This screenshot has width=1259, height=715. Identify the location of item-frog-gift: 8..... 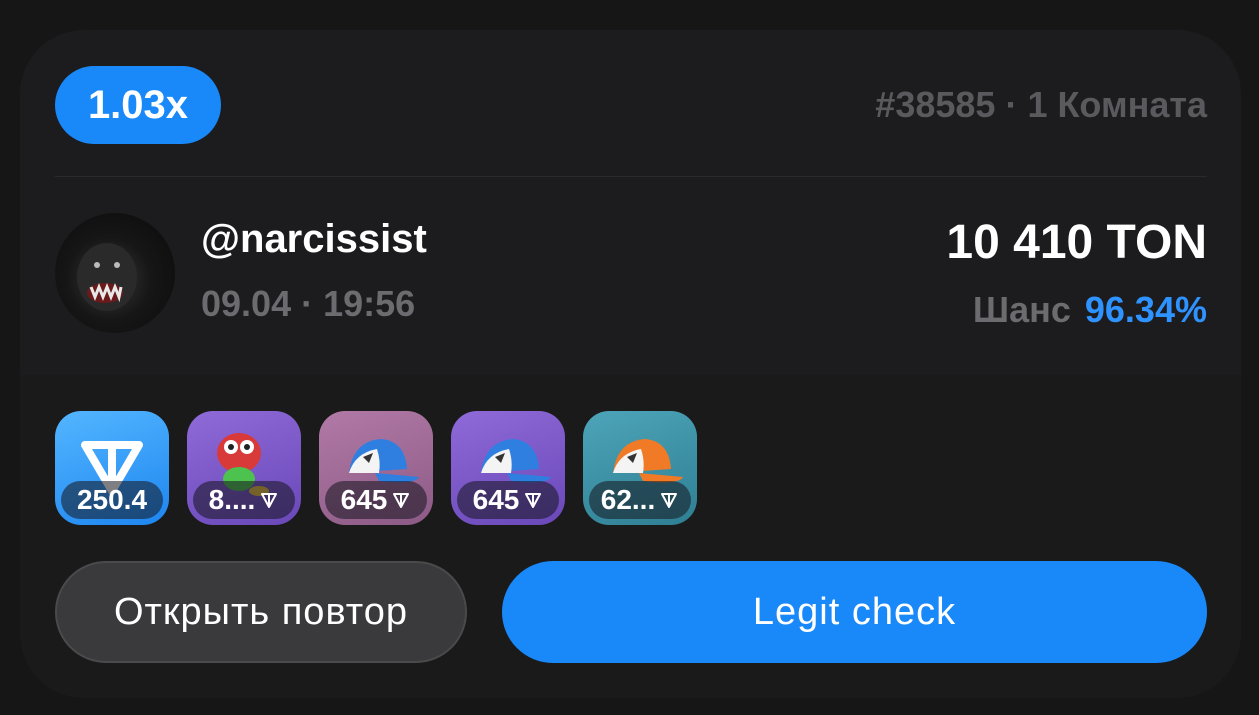
(244, 468).